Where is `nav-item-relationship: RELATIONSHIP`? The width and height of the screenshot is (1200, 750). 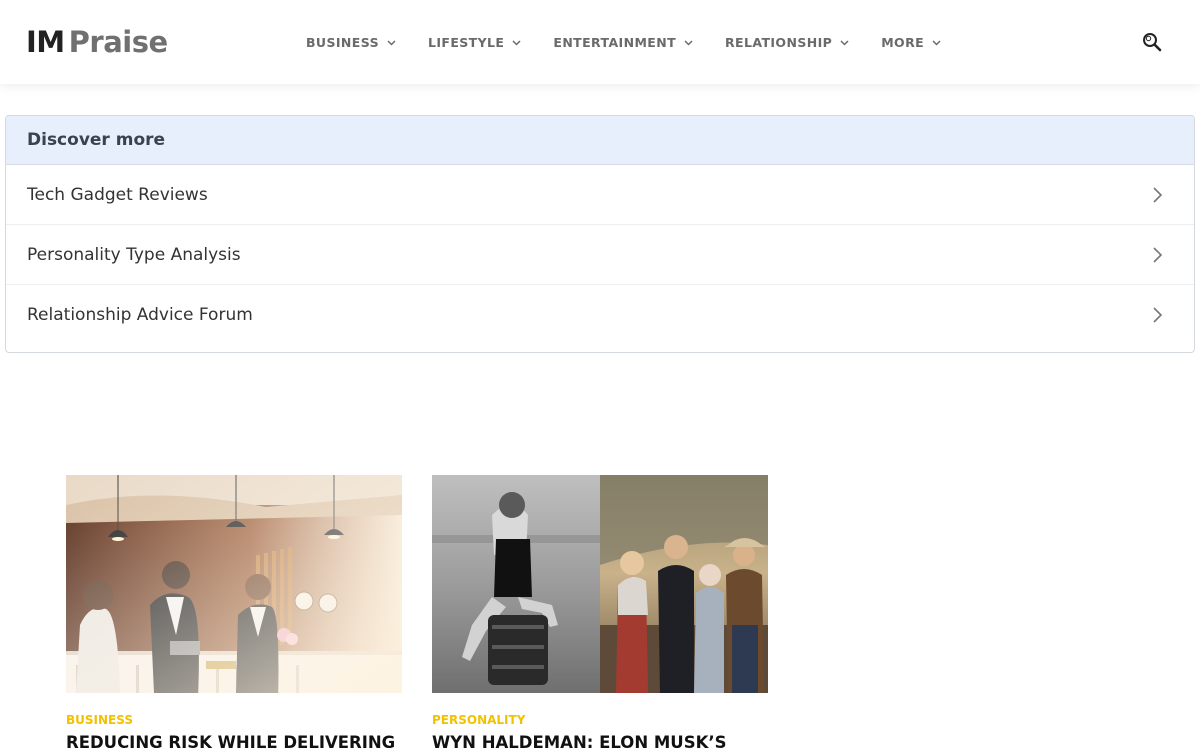 nav-item-relationship: RELATIONSHIP is located at coordinates (787, 42).